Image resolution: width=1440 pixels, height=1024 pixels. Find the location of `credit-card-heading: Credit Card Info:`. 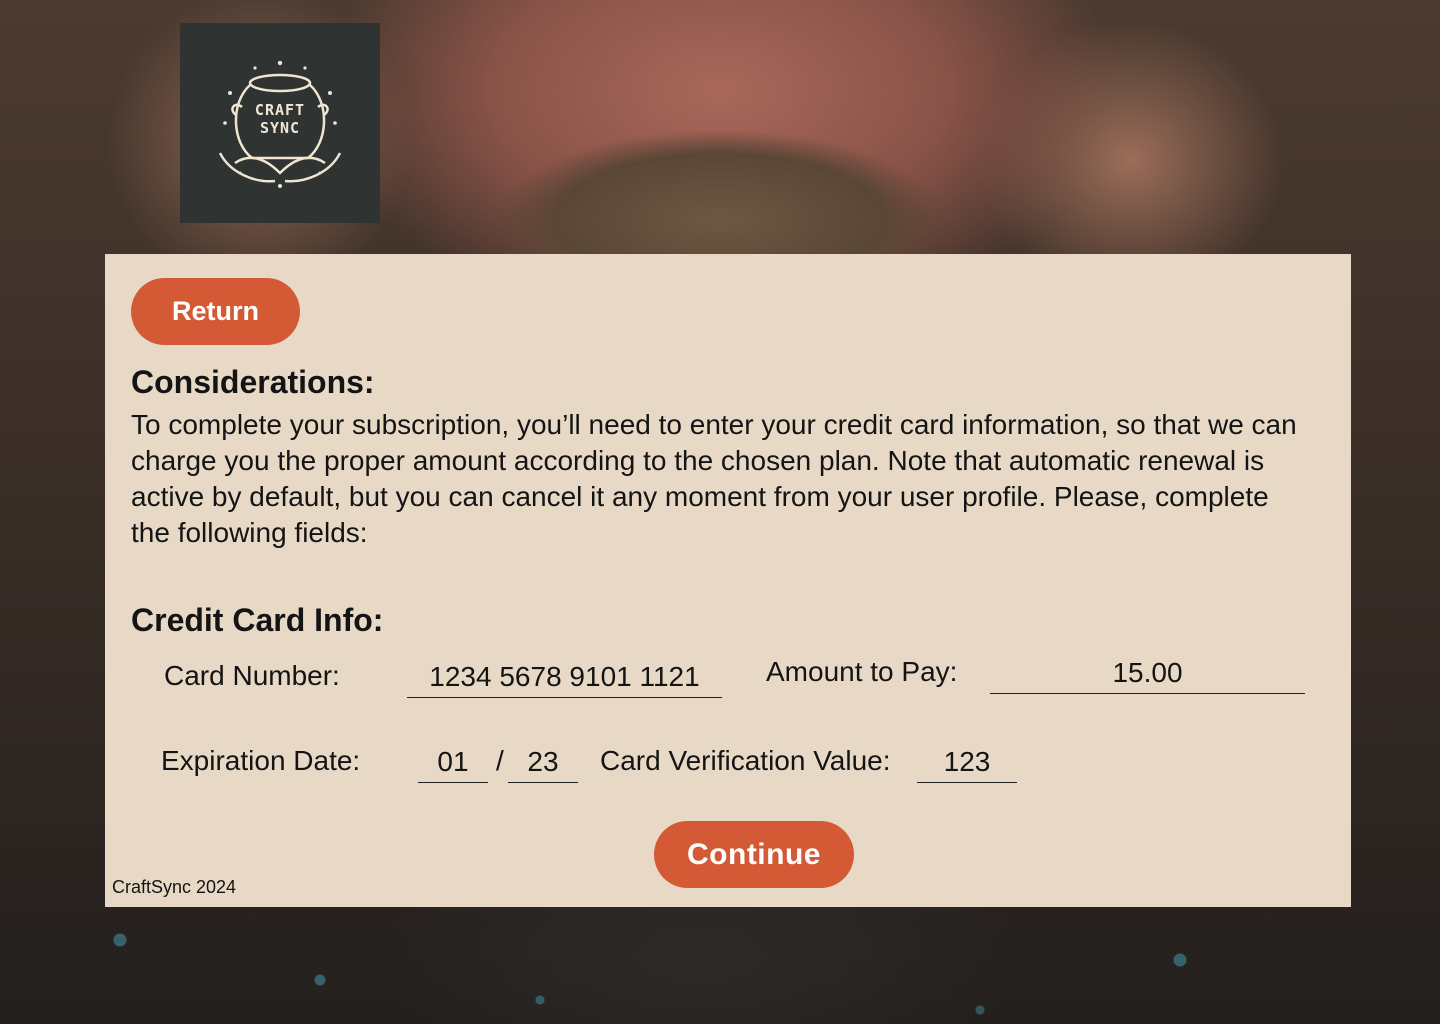

credit-card-heading: Credit Card Info: is located at coordinates (257, 620).